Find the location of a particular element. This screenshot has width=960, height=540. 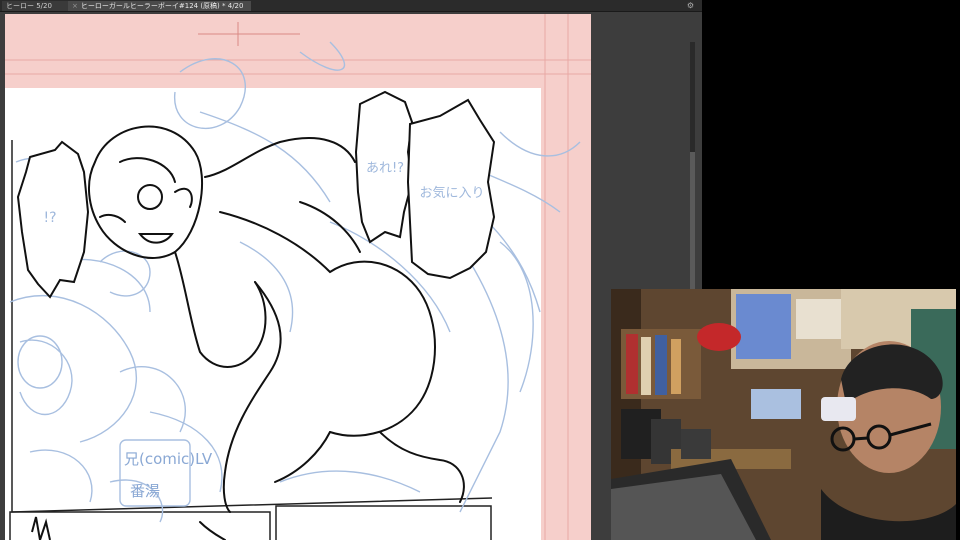

gear-icon: ⚙ is located at coordinates (690, 5).